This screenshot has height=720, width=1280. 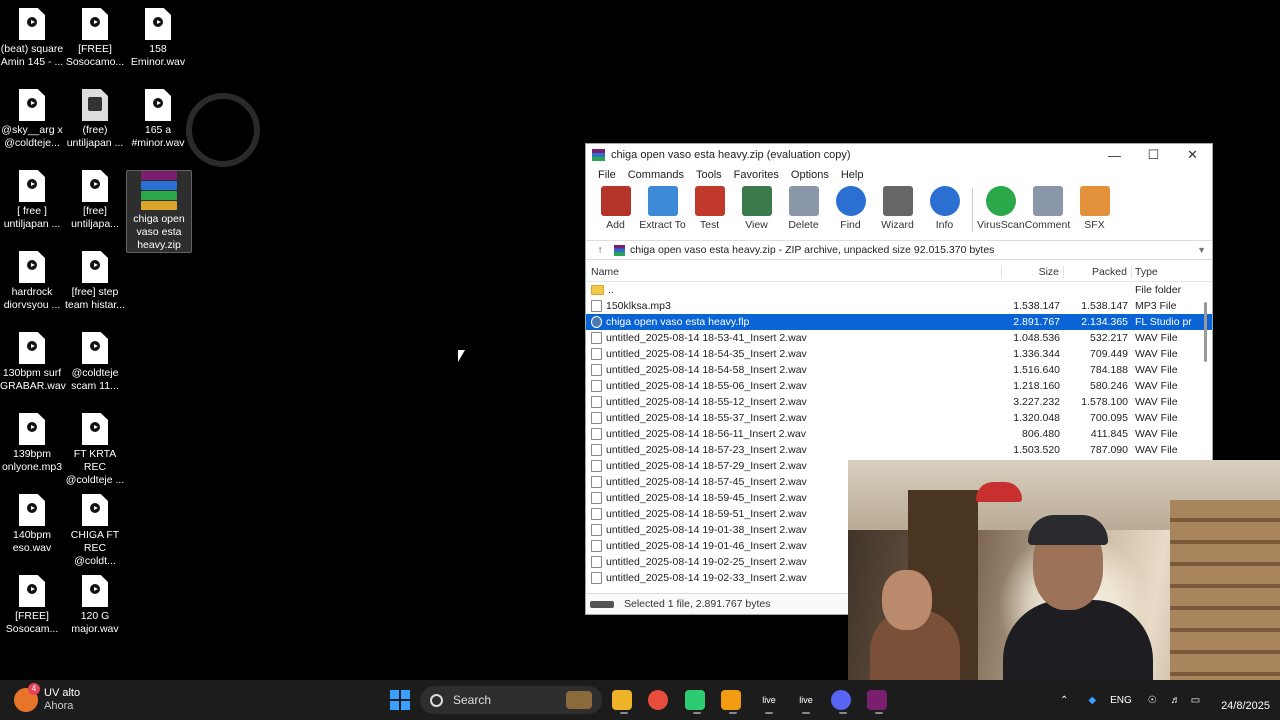 What do you see at coordinates (662, 207) in the screenshot?
I see `toolbar-button-extract-to: Extract To` at bounding box center [662, 207].